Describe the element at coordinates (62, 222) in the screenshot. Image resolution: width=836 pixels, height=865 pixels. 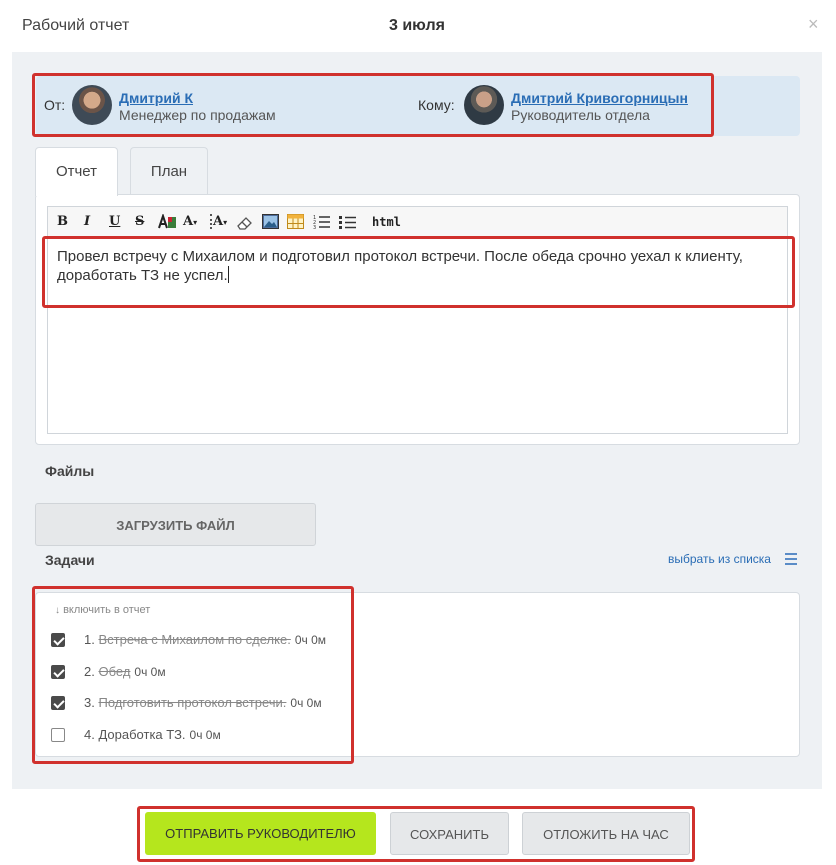
I see `bold-button: B` at that location.